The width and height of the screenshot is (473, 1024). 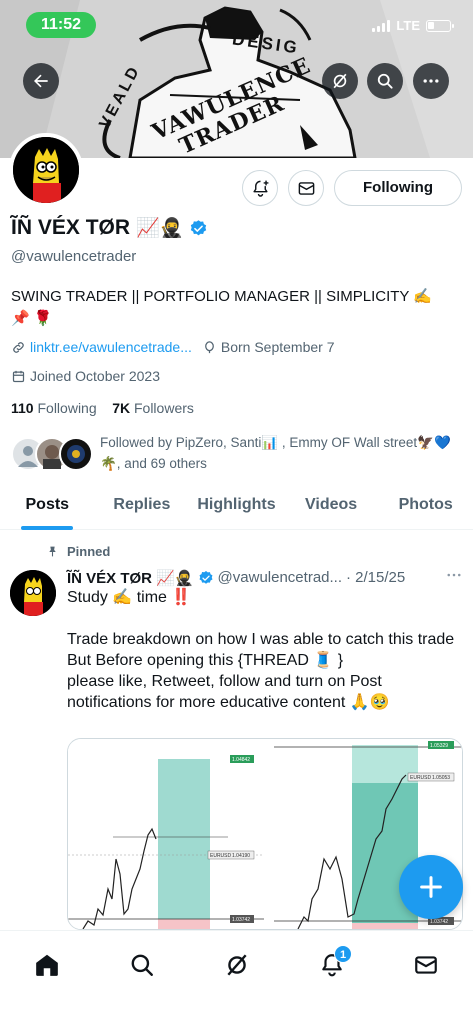 I want to click on followers-count: 7K, so click(x=121, y=408).